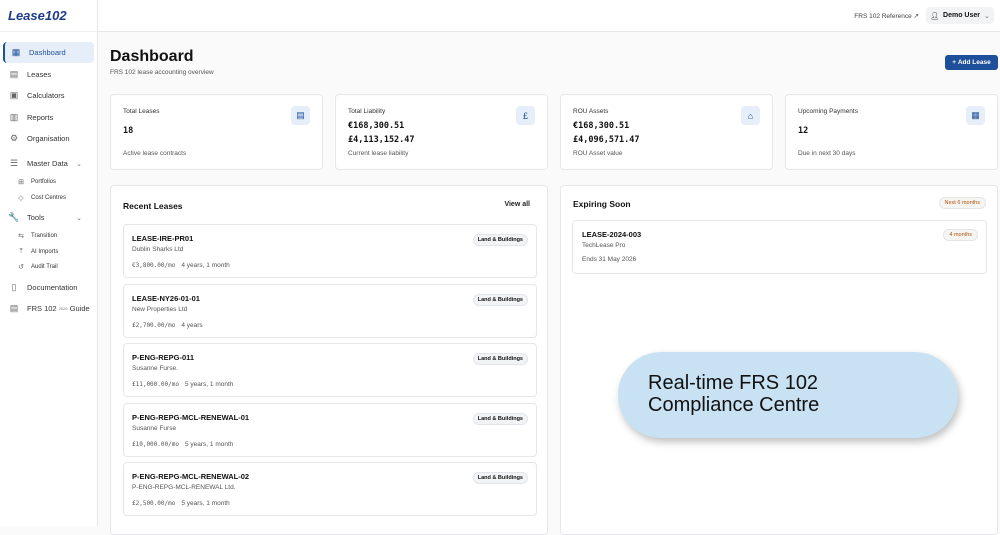 Image resolution: width=1000 pixels, height=535 pixels. Describe the element at coordinates (935, 16) in the screenshot. I see `user-icon: 👤︎` at that location.